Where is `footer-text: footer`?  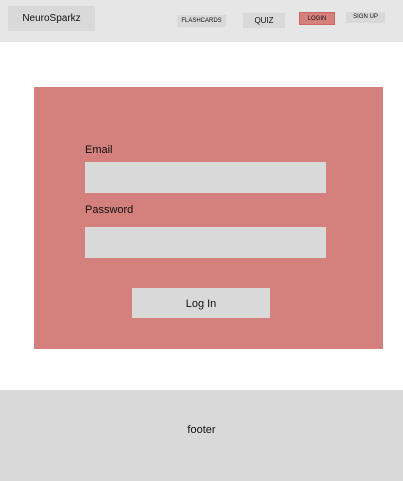 footer-text: footer is located at coordinates (201, 430).